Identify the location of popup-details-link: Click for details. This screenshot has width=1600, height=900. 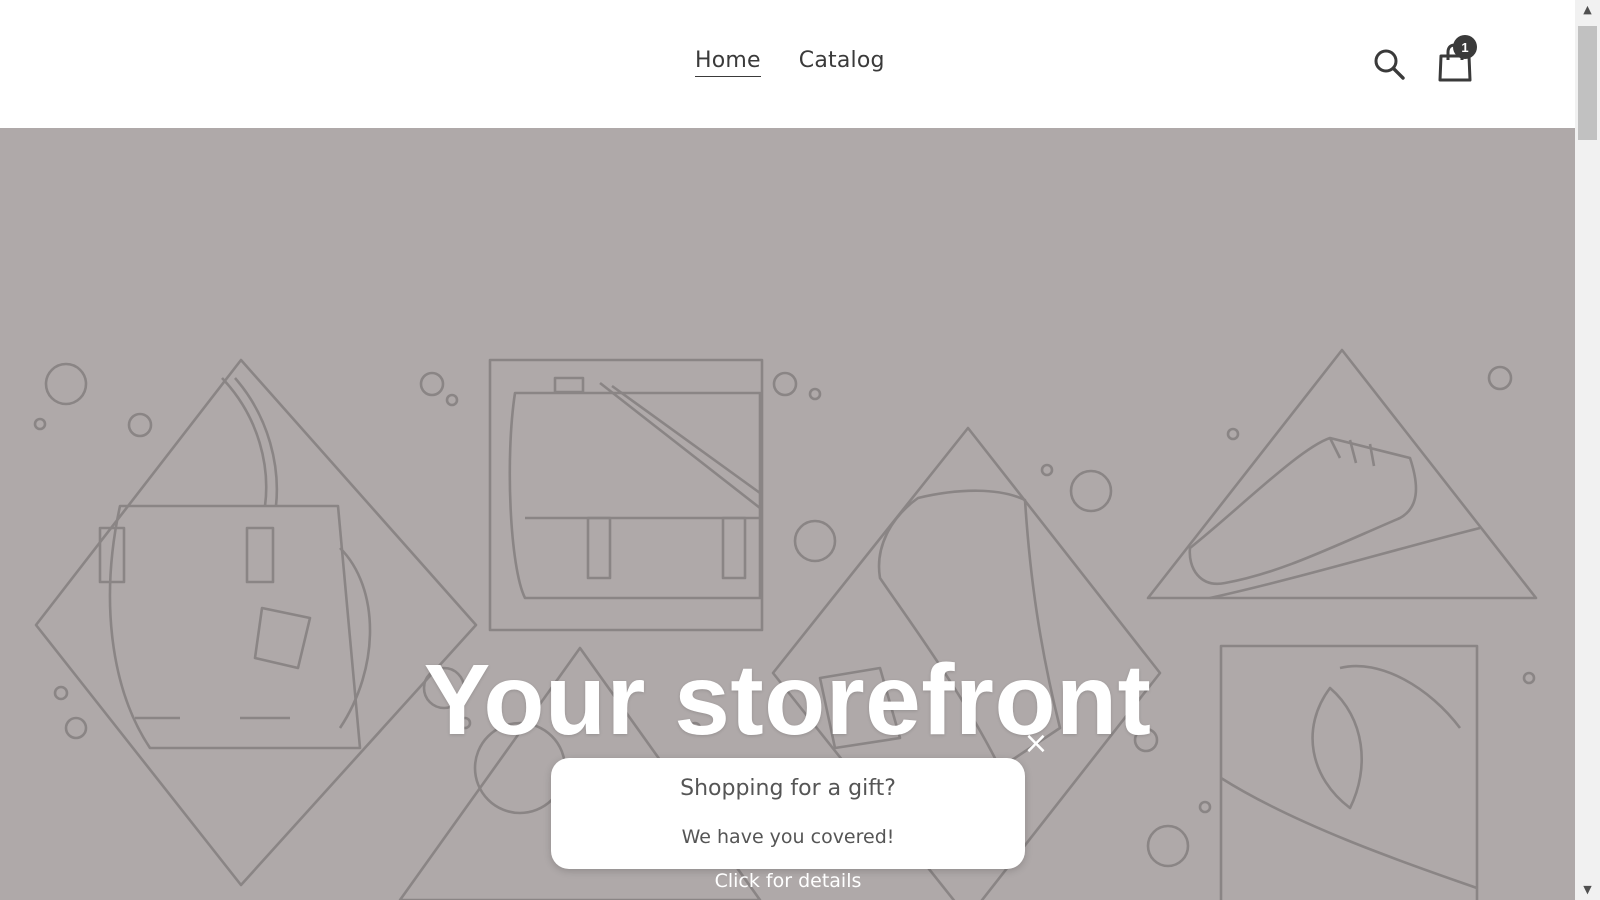
(788, 881).